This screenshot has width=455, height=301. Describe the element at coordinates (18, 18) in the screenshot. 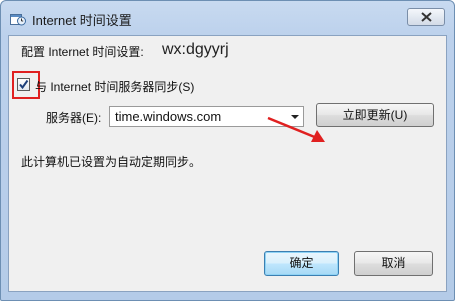

I see `calendar-clock-icon` at that location.